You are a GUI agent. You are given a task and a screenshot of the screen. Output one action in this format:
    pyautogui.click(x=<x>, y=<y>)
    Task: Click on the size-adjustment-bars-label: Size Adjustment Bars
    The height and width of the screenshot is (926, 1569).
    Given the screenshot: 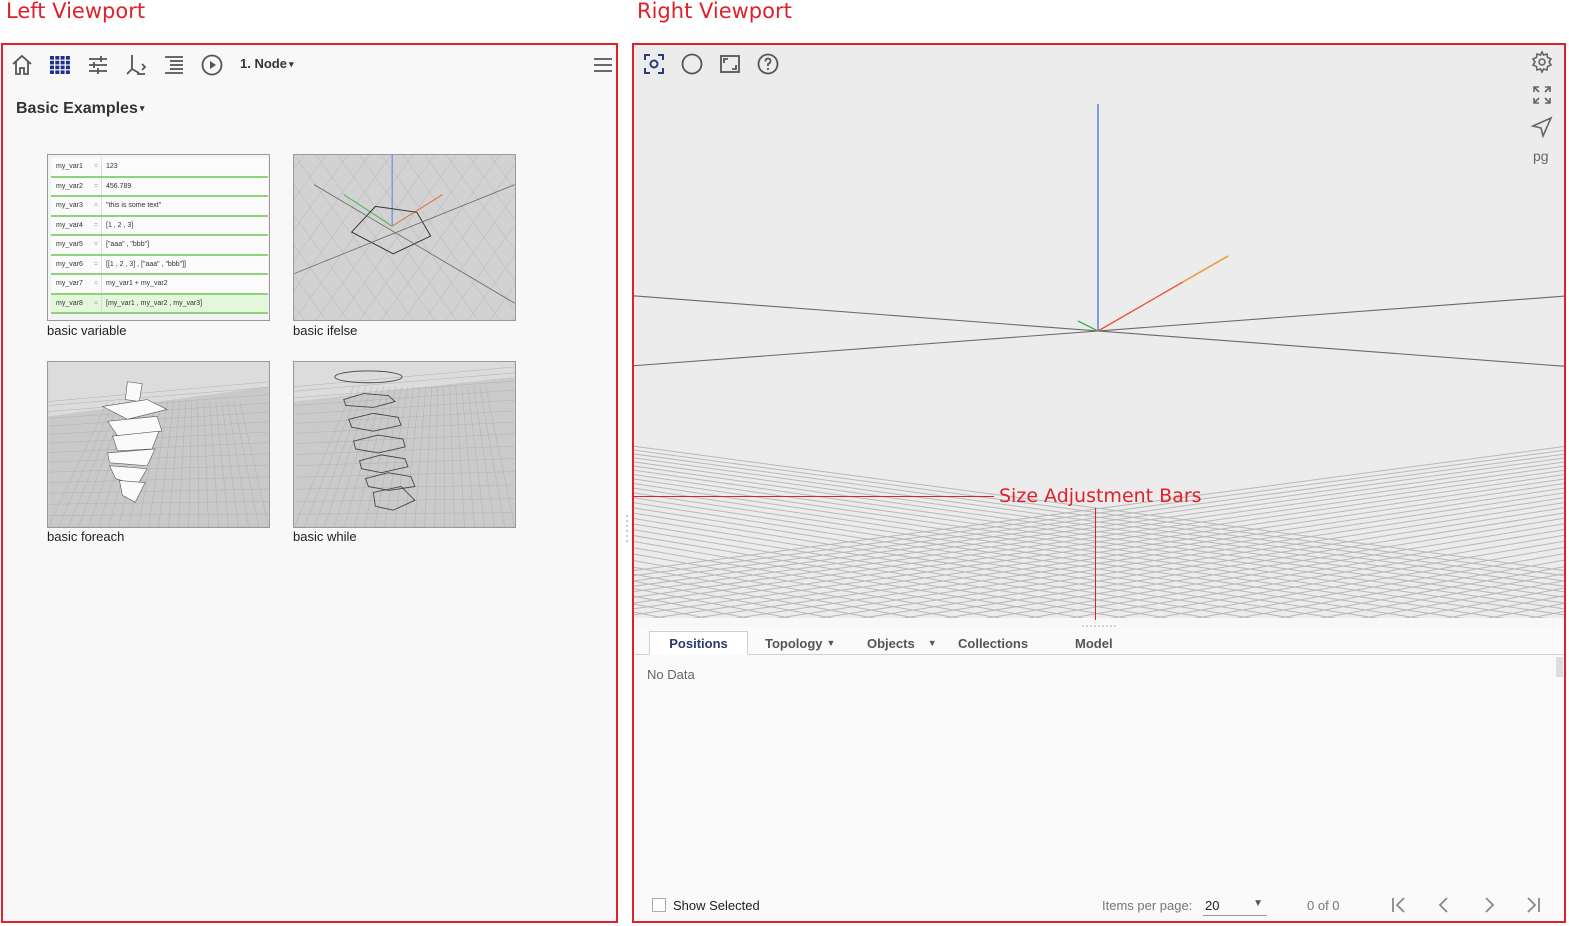 What is the action you would take?
    pyautogui.click(x=1100, y=496)
    